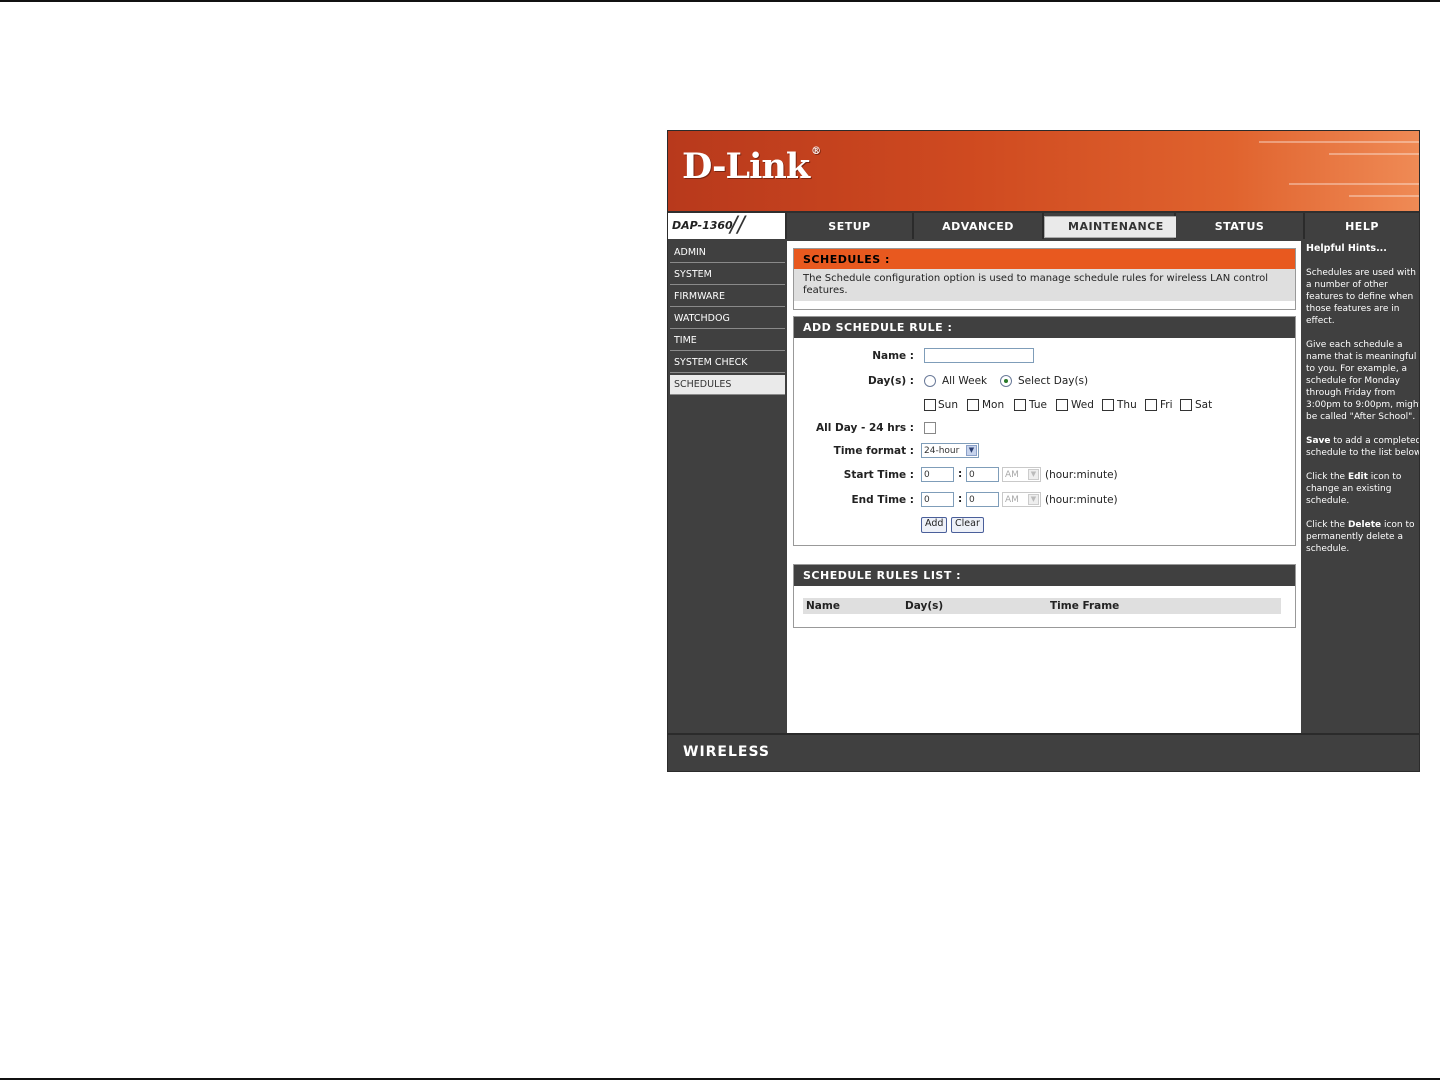 The width and height of the screenshot is (1440, 1081). Describe the element at coordinates (850, 226) in the screenshot. I see `tab-setup: SETUP` at that location.